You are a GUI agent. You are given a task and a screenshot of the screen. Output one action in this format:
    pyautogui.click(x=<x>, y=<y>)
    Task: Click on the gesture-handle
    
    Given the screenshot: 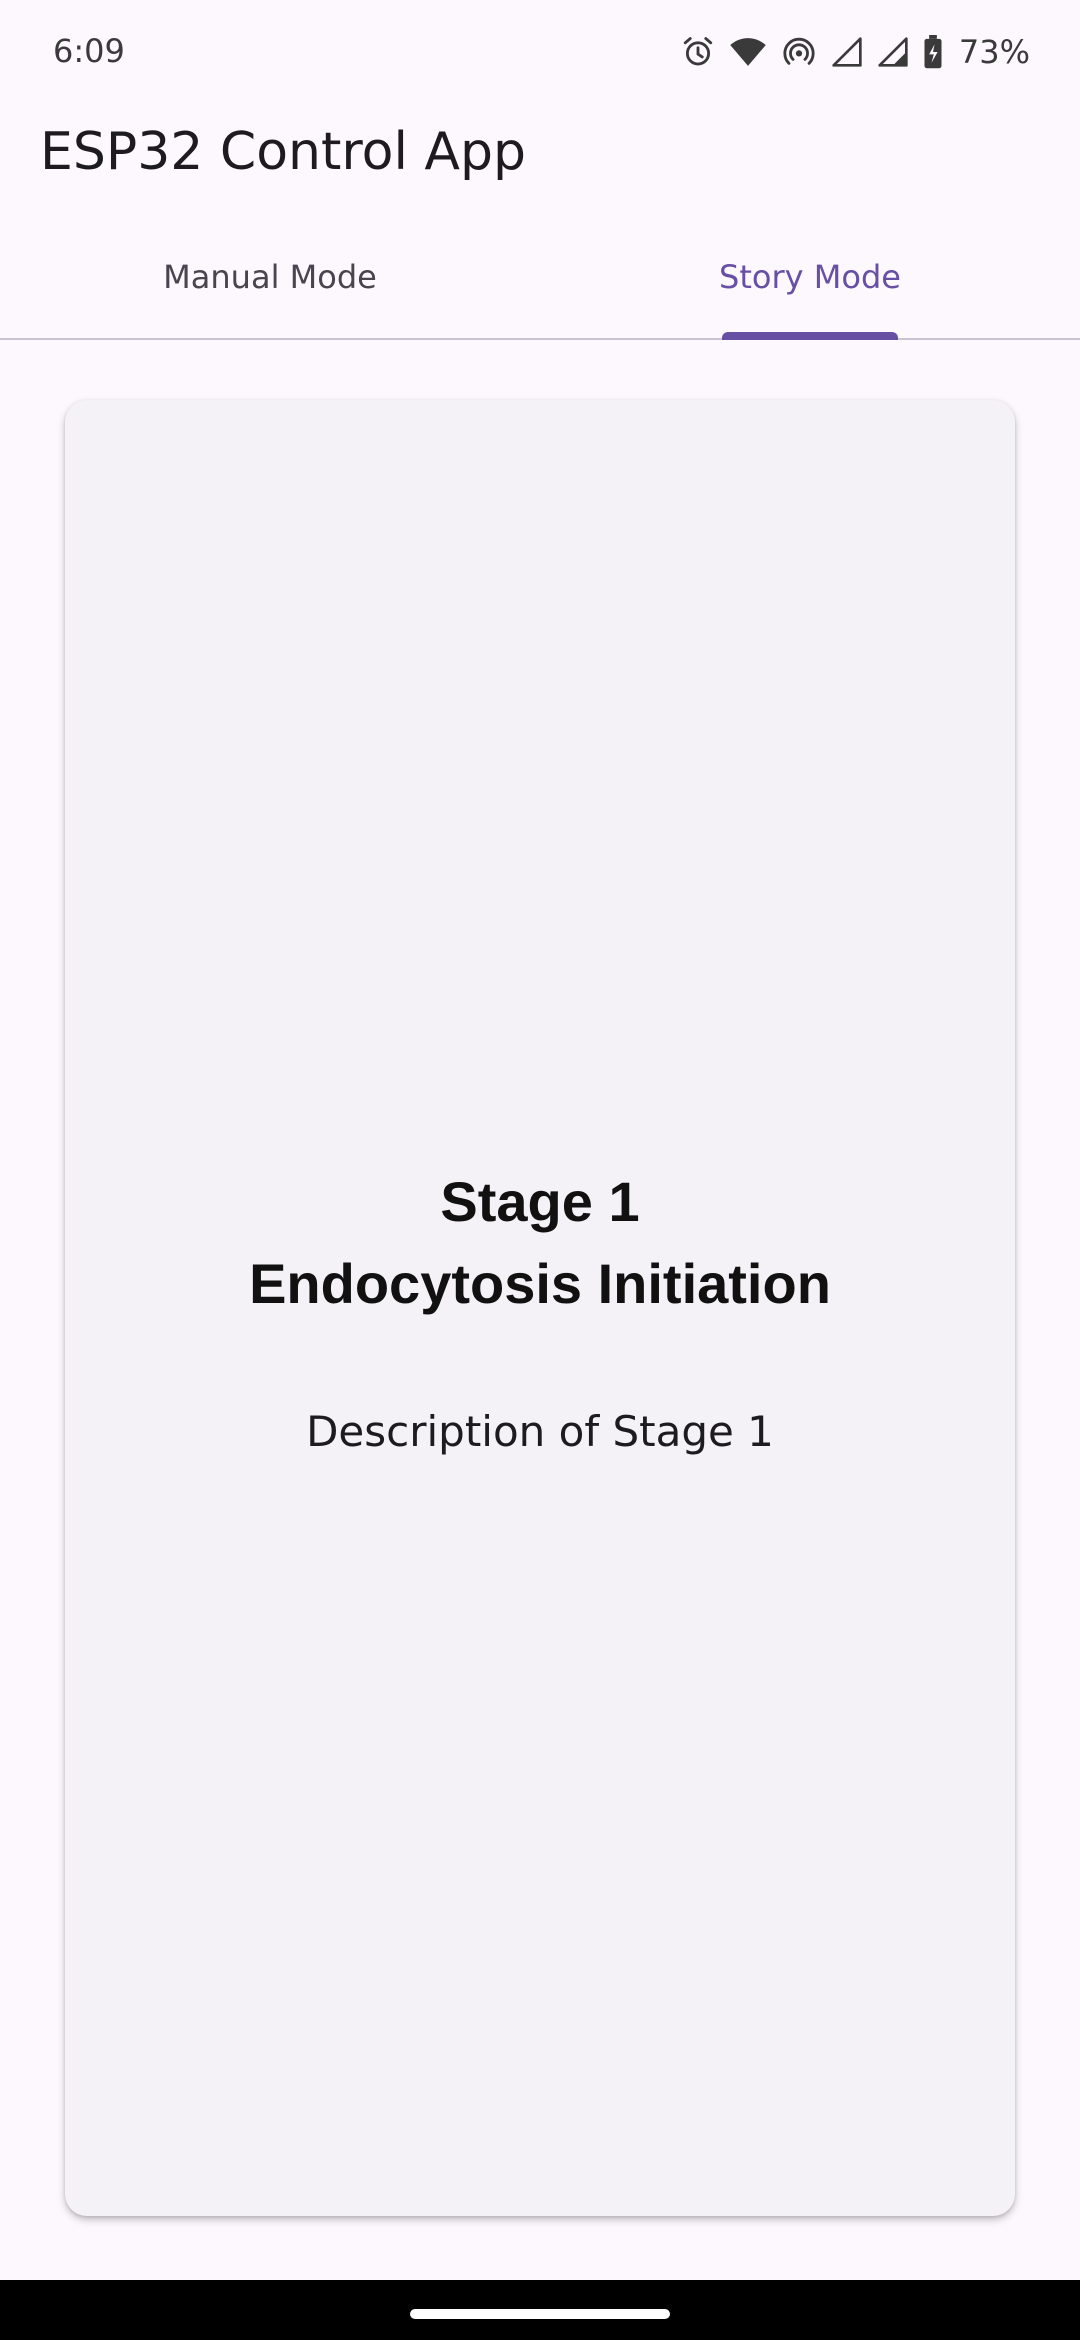 What is the action you would take?
    pyautogui.click(x=540, y=2314)
    